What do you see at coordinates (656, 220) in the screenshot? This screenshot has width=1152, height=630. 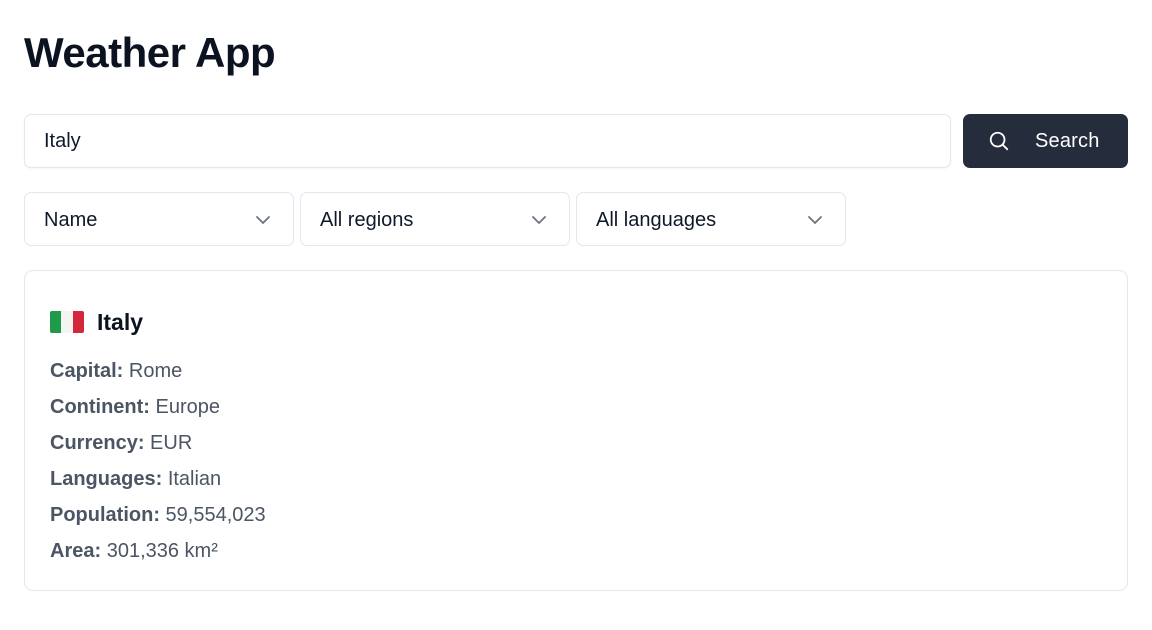 I see `language-select-value: All languages` at bounding box center [656, 220].